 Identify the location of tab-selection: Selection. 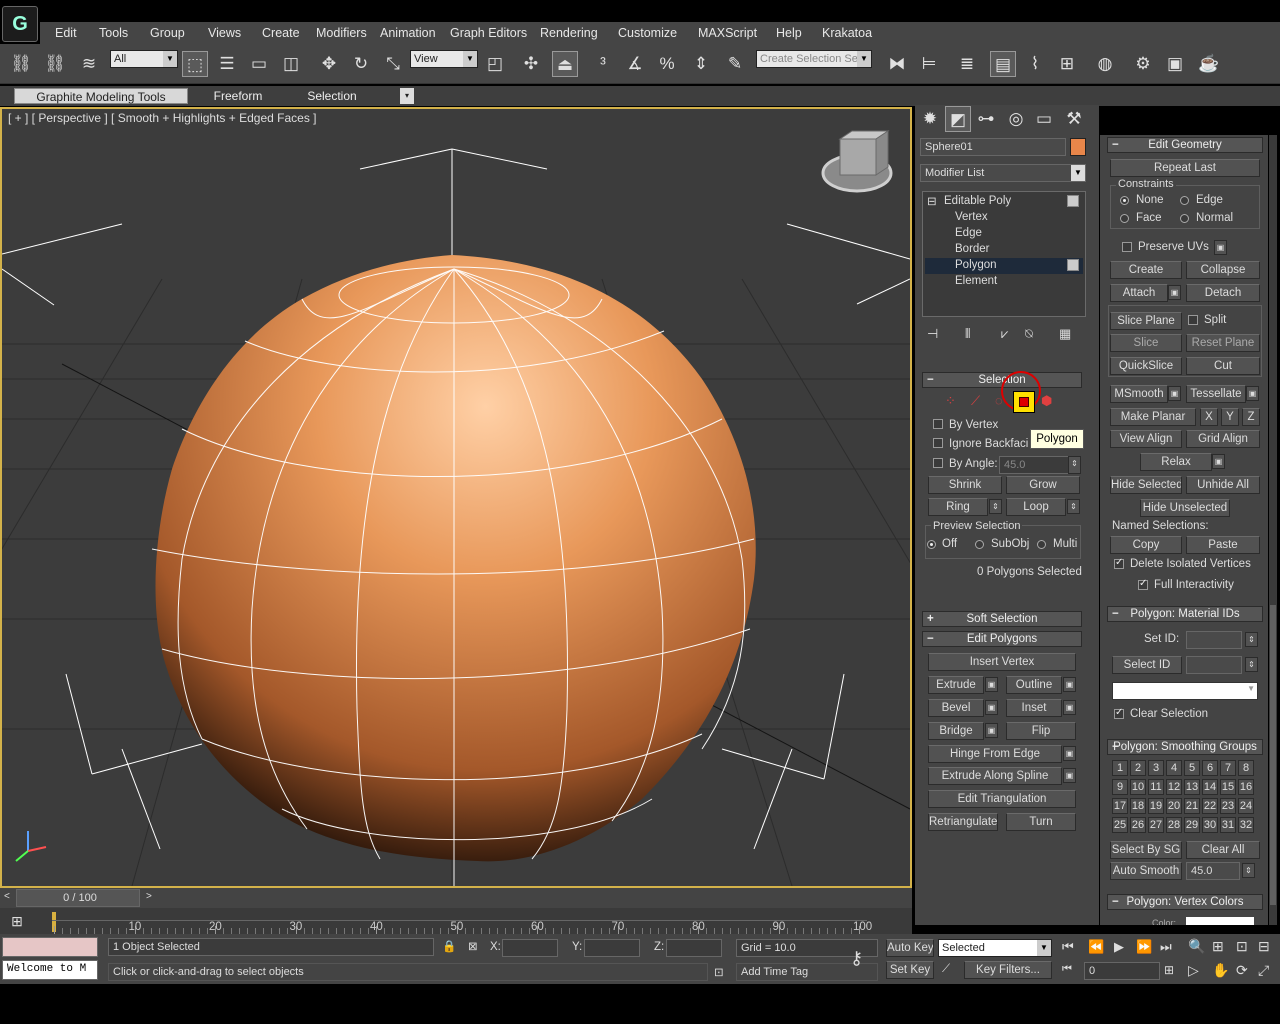
(332, 96).